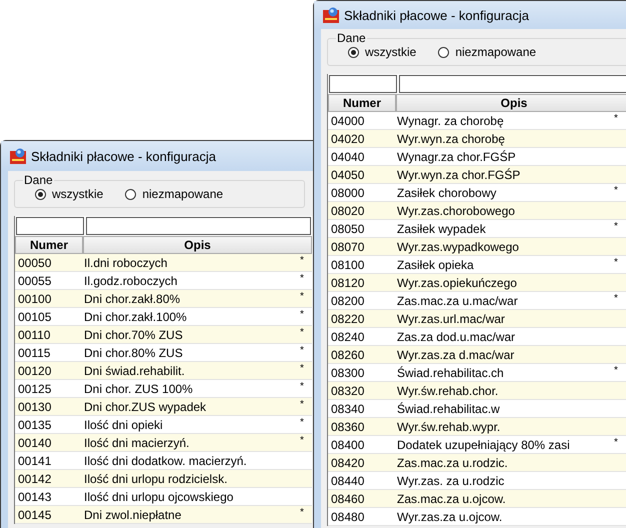 This screenshot has height=528, width=626. I want to click on table-row: 08220 Wyr.zas.url.mac/war, so click(477, 319).